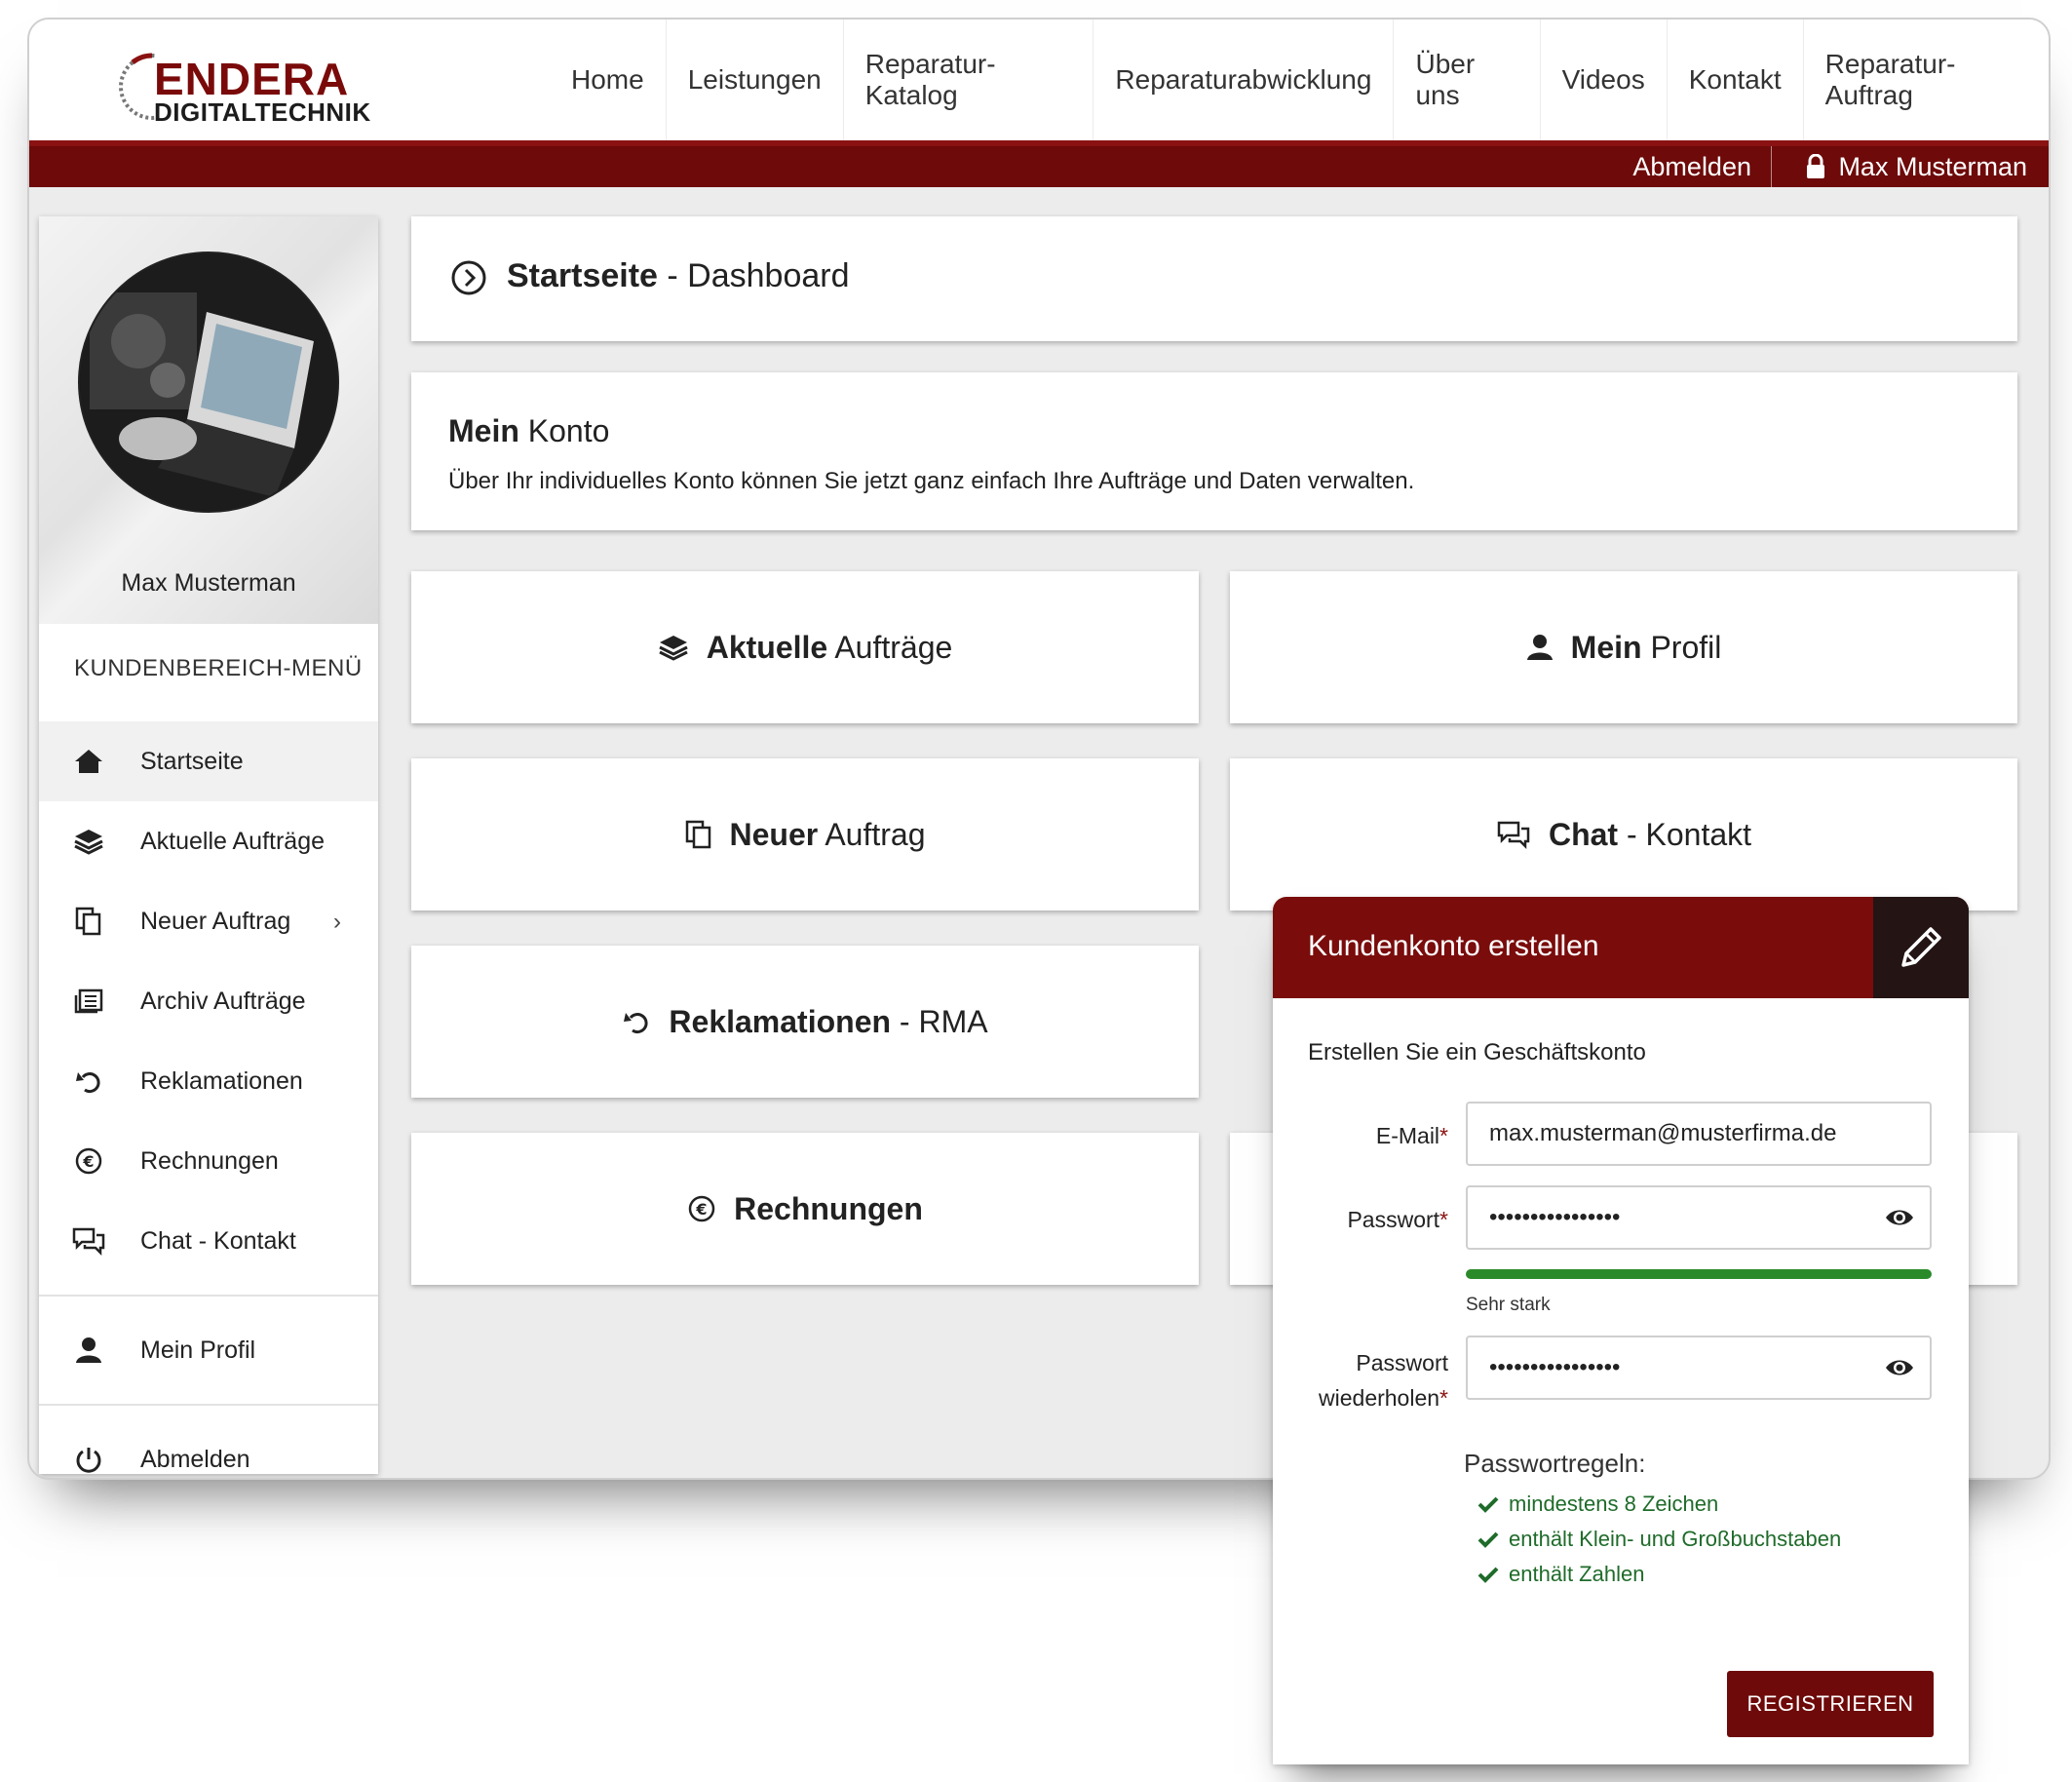  Describe the element at coordinates (1555, 1217) in the screenshot. I see `password-value: ••••••••••••••••` at that location.